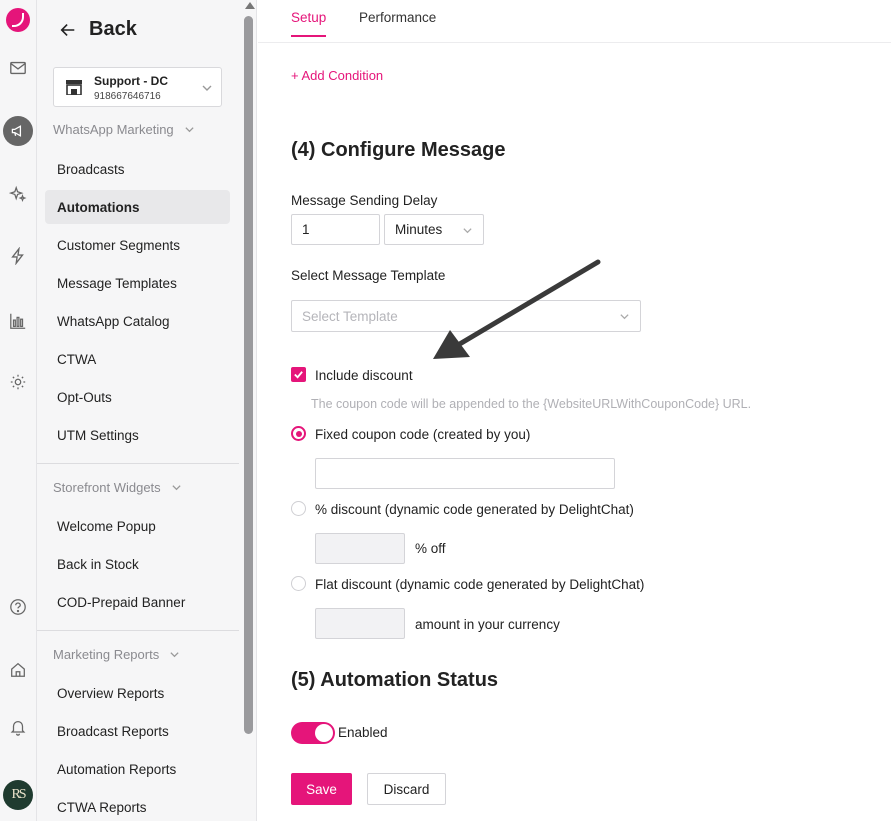 This screenshot has width=891, height=821. I want to click on megaphone-icon, so click(18, 131).